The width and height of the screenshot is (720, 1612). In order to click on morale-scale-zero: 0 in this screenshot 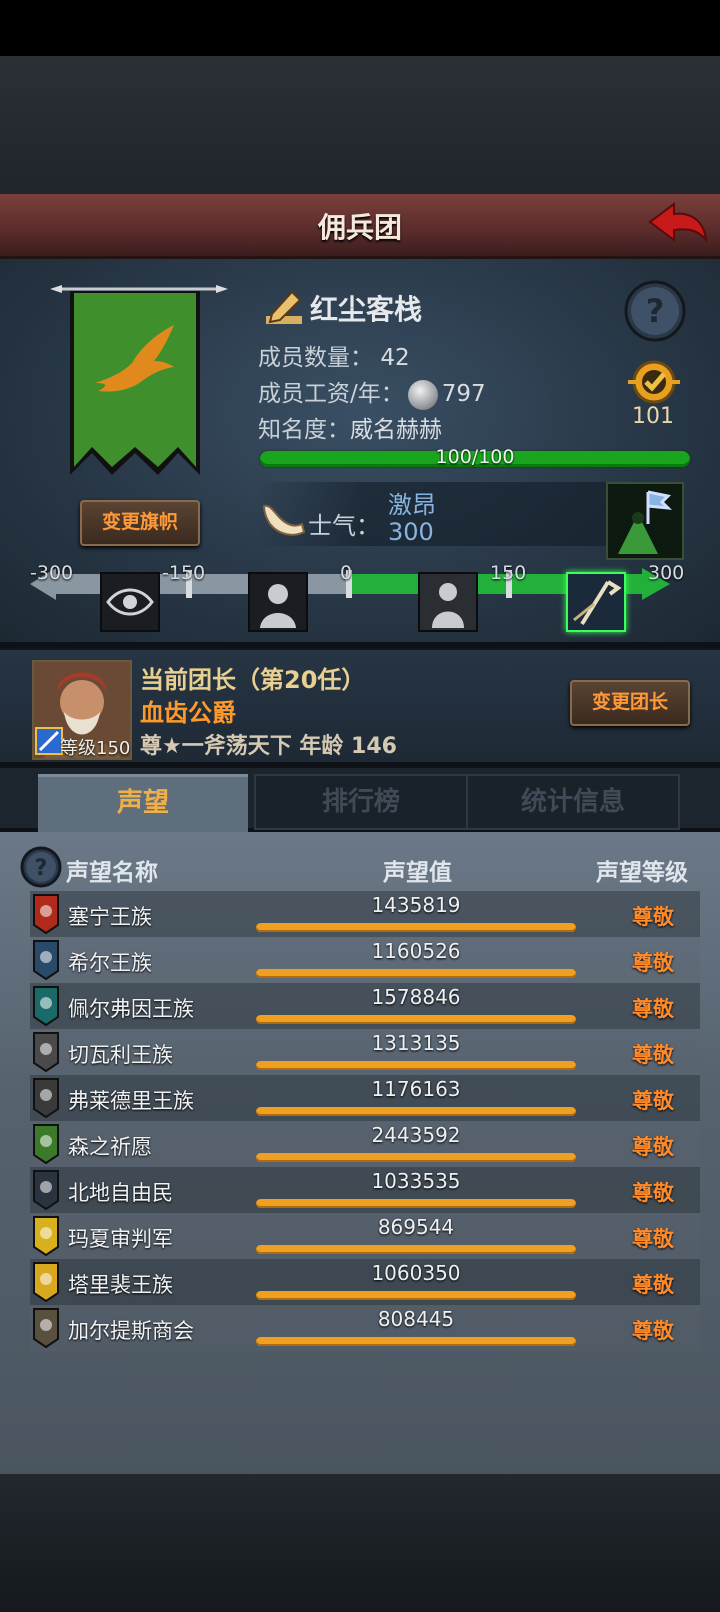, I will do `click(346, 573)`.